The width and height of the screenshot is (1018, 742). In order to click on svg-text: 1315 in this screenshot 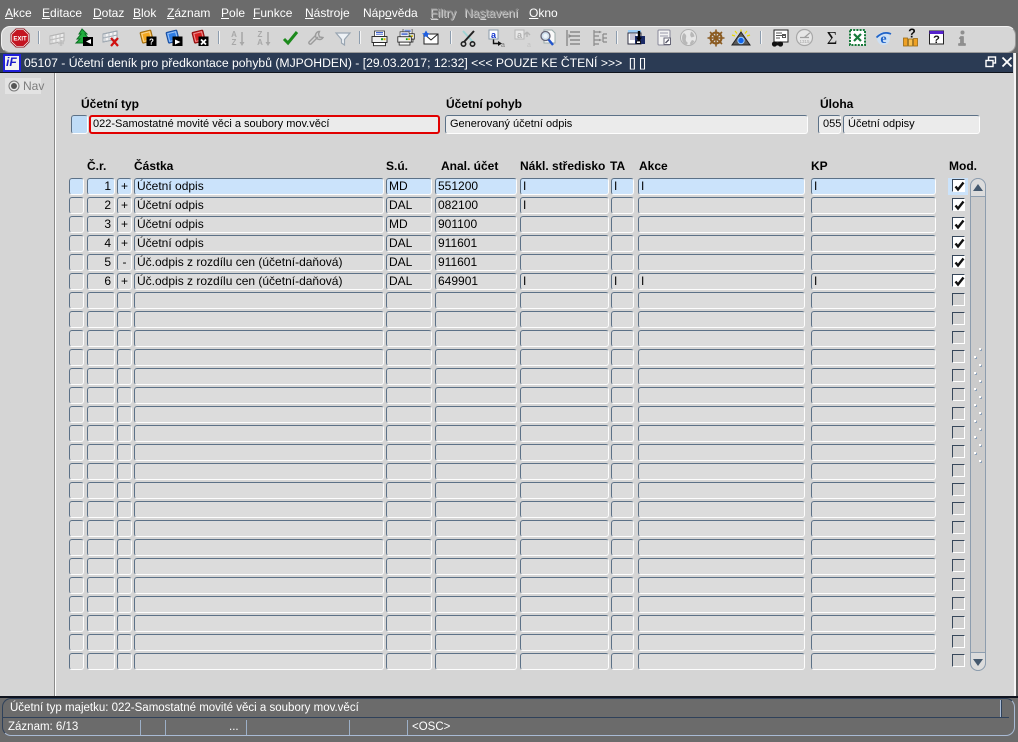, I will do `click(804, 41)`.